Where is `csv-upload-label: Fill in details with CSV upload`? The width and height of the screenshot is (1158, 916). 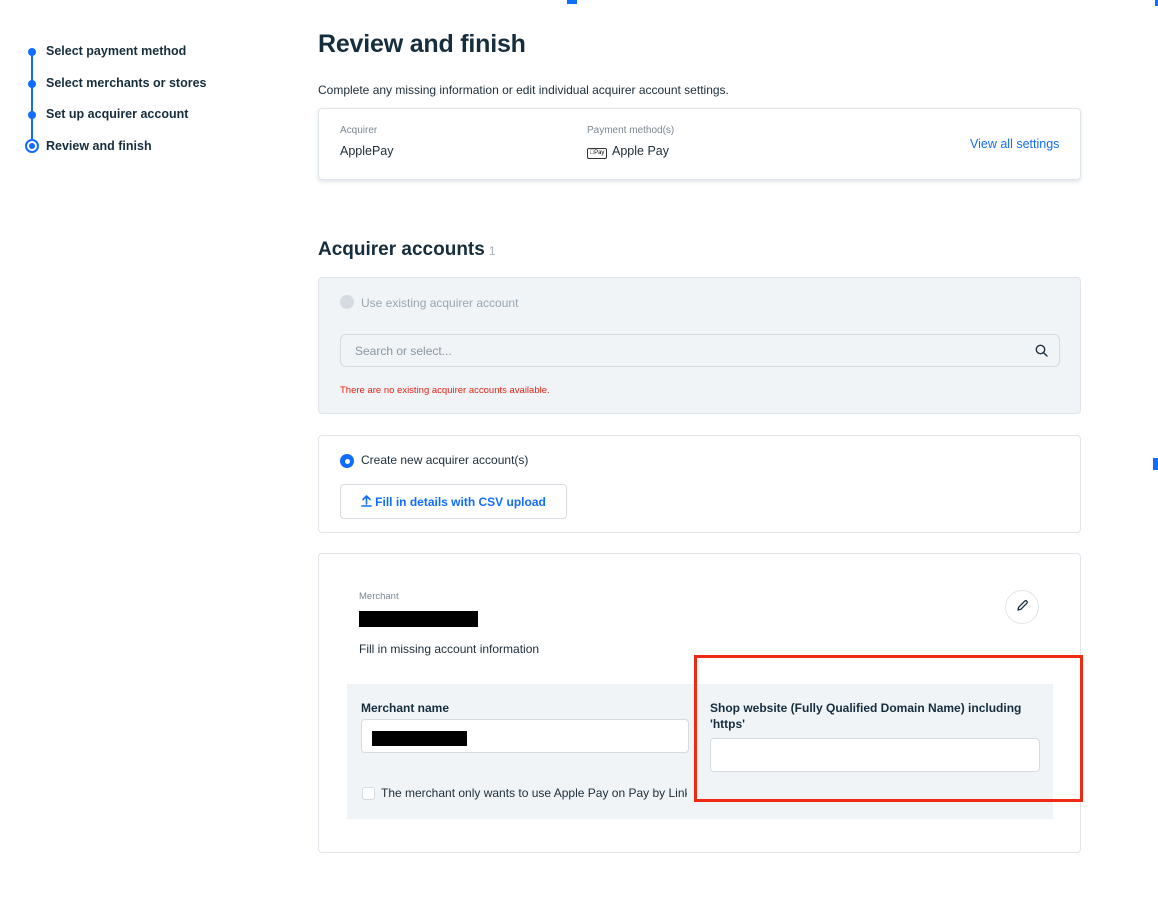
csv-upload-label: Fill in details with CSV upload is located at coordinates (460, 501).